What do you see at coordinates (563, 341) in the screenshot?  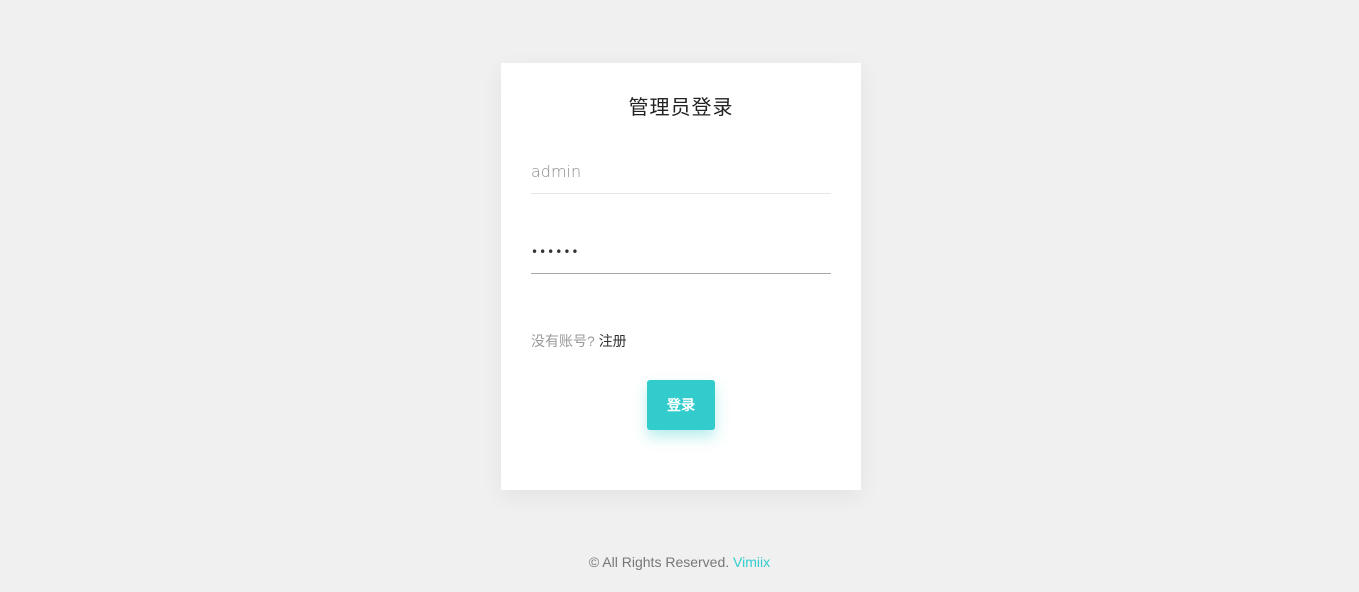 I see `register-prompt: 没有账号?` at bounding box center [563, 341].